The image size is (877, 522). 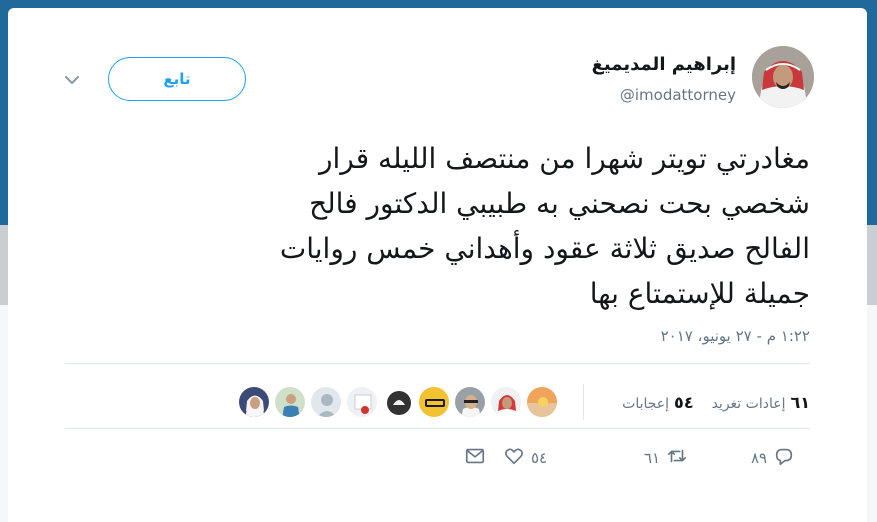 What do you see at coordinates (177, 79) in the screenshot?
I see `follow-button: تابع` at bounding box center [177, 79].